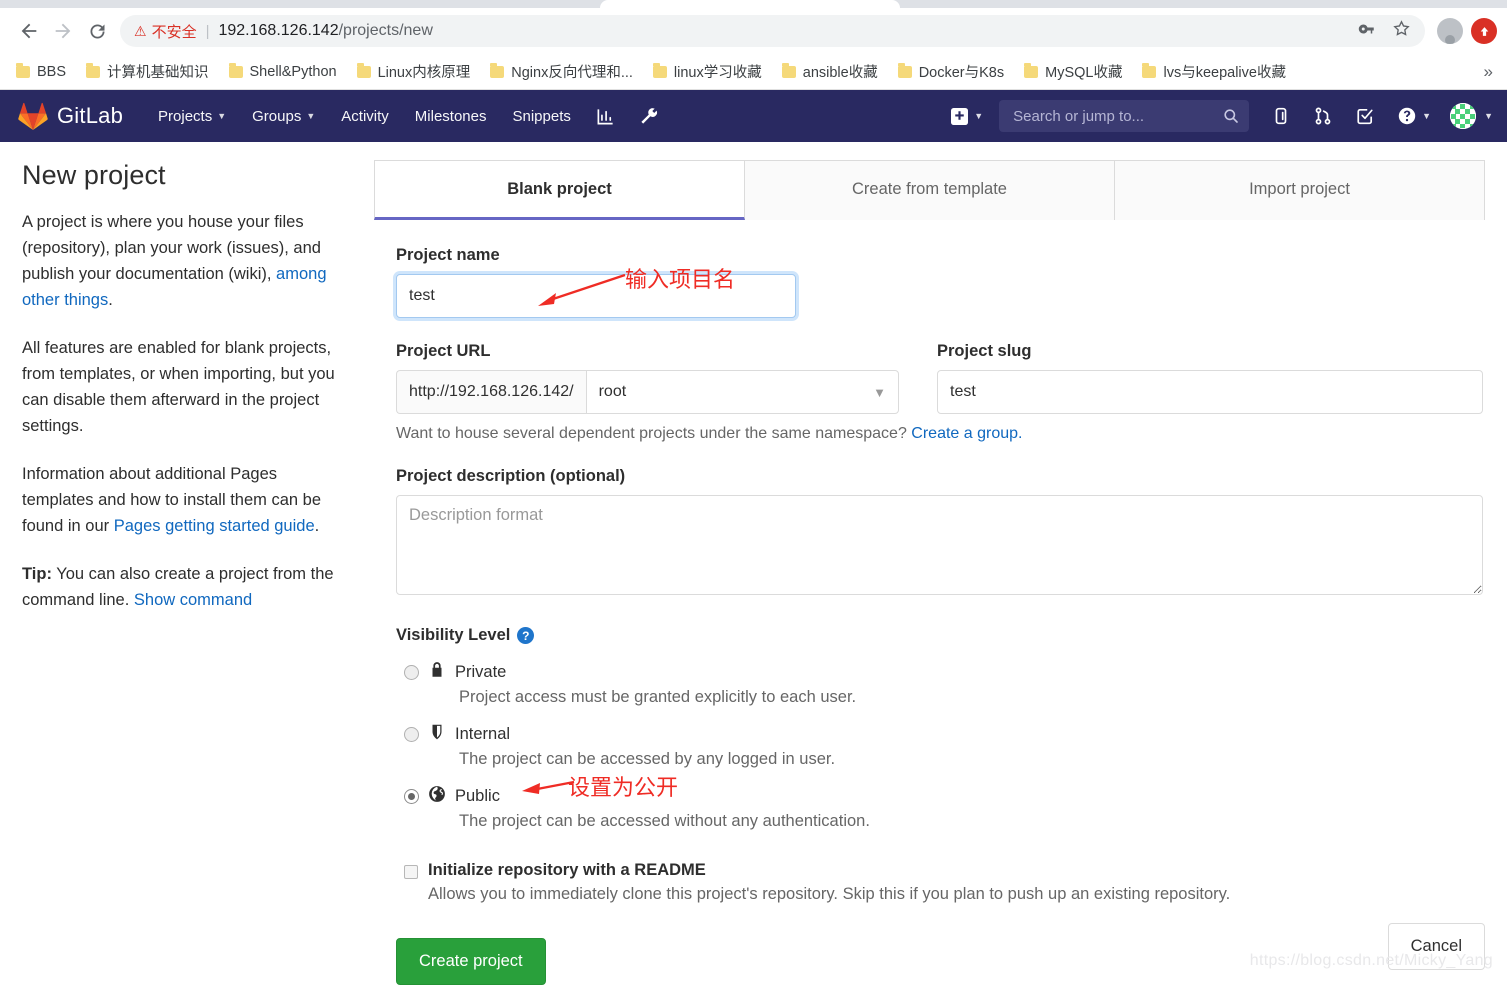  What do you see at coordinates (448, 255) in the screenshot?
I see `project-name-label: Project name` at bounding box center [448, 255].